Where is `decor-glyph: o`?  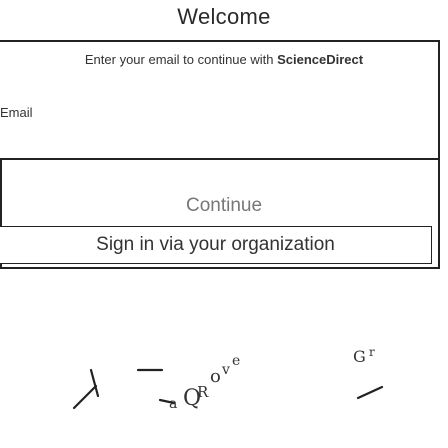
decor-glyph: o is located at coordinates (215, 376).